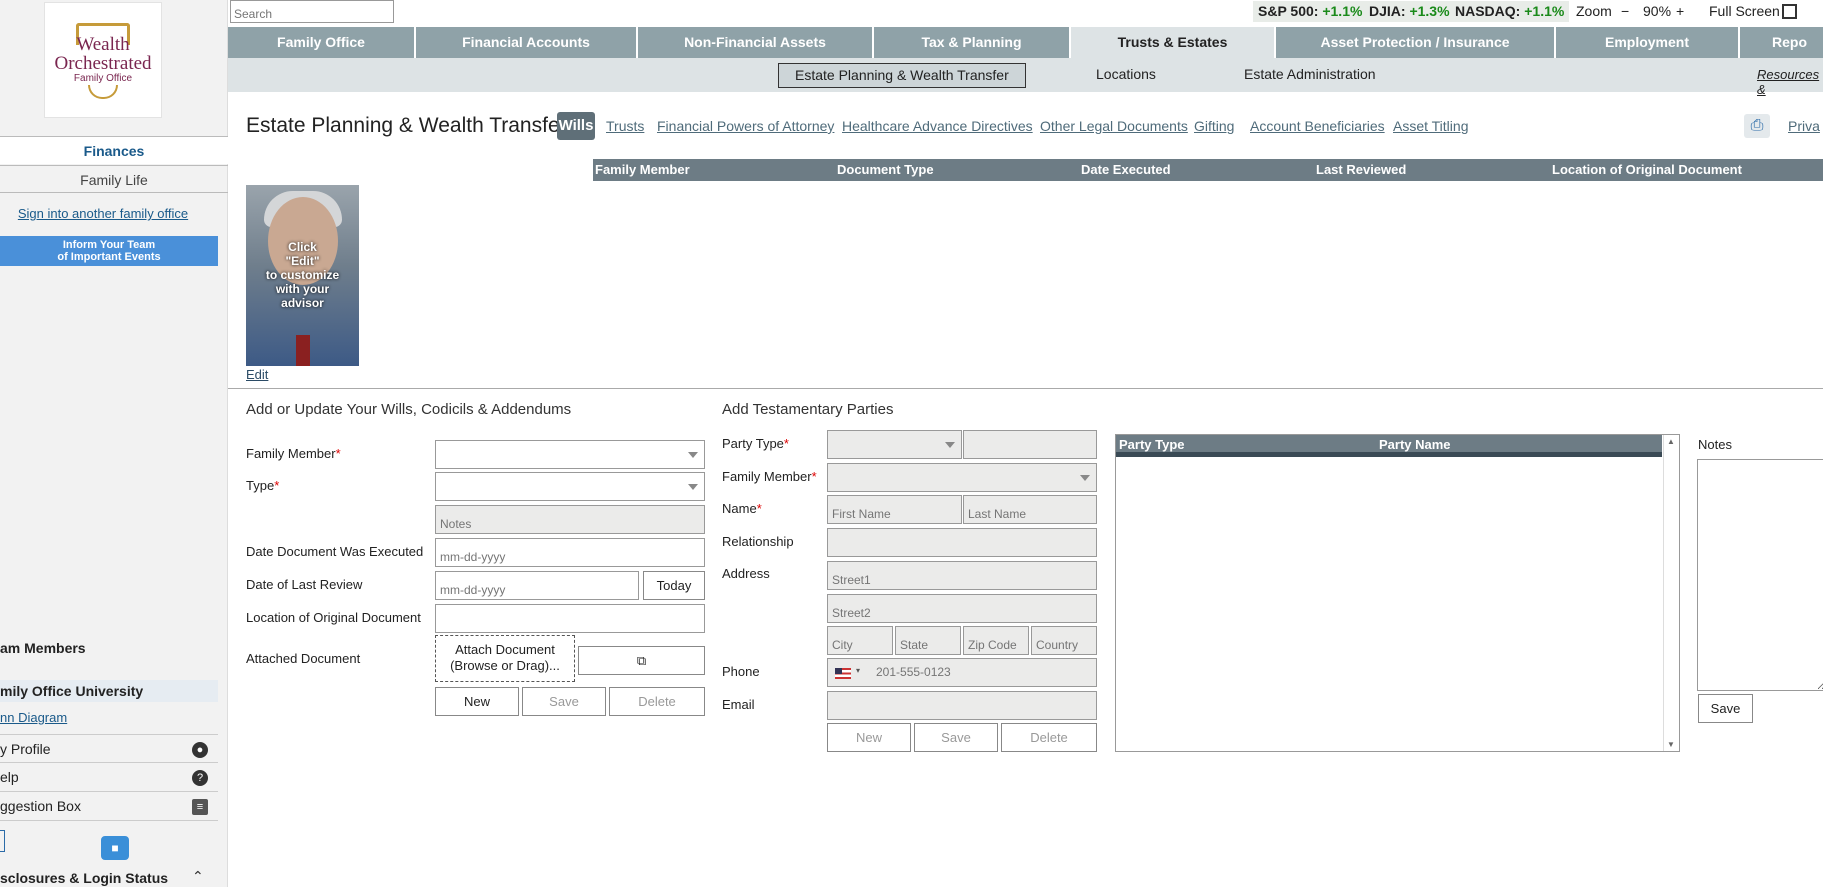 The height and width of the screenshot is (887, 1823). What do you see at coordinates (1430, 126) in the screenshot?
I see `tab-asset-titling: Asset Titling` at bounding box center [1430, 126].